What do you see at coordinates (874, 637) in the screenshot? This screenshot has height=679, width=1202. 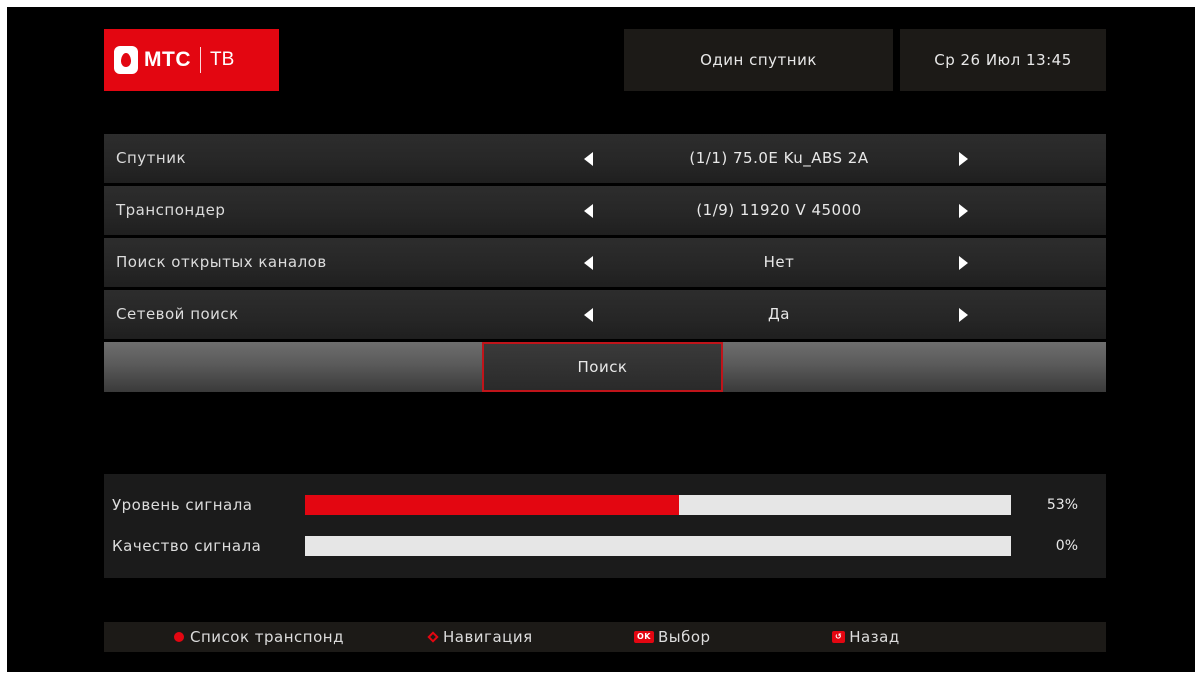 I see `hint-label: Назад` at bounding box center [874, 637].